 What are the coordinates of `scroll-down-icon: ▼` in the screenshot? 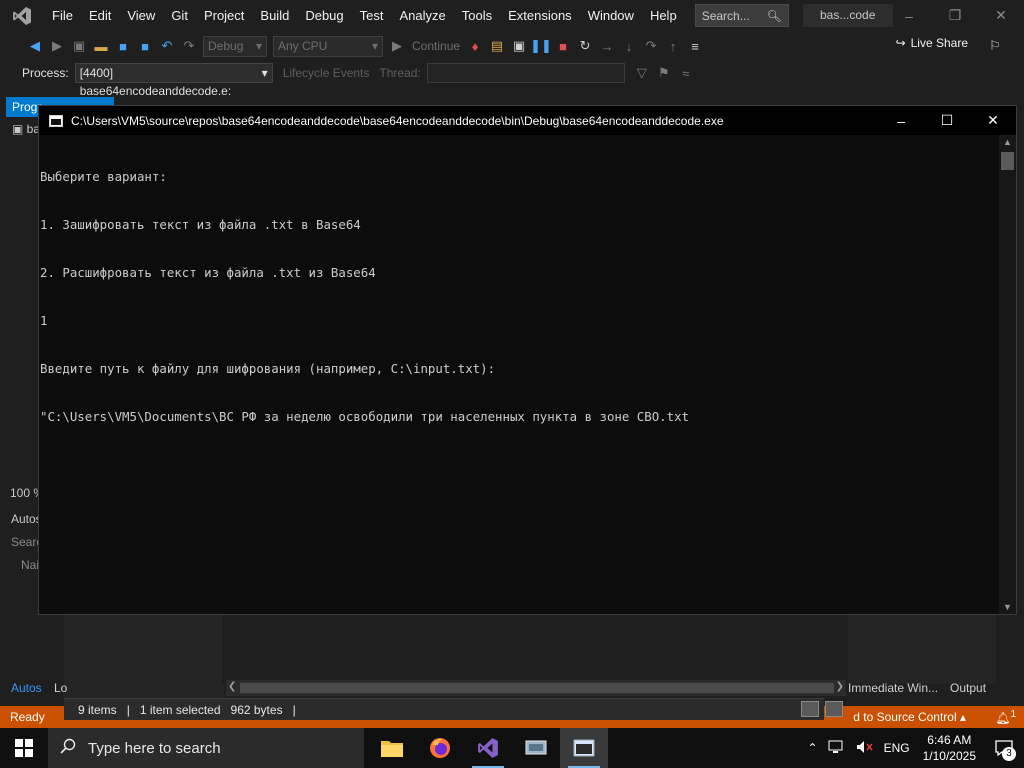 It's located at (1007, 607).